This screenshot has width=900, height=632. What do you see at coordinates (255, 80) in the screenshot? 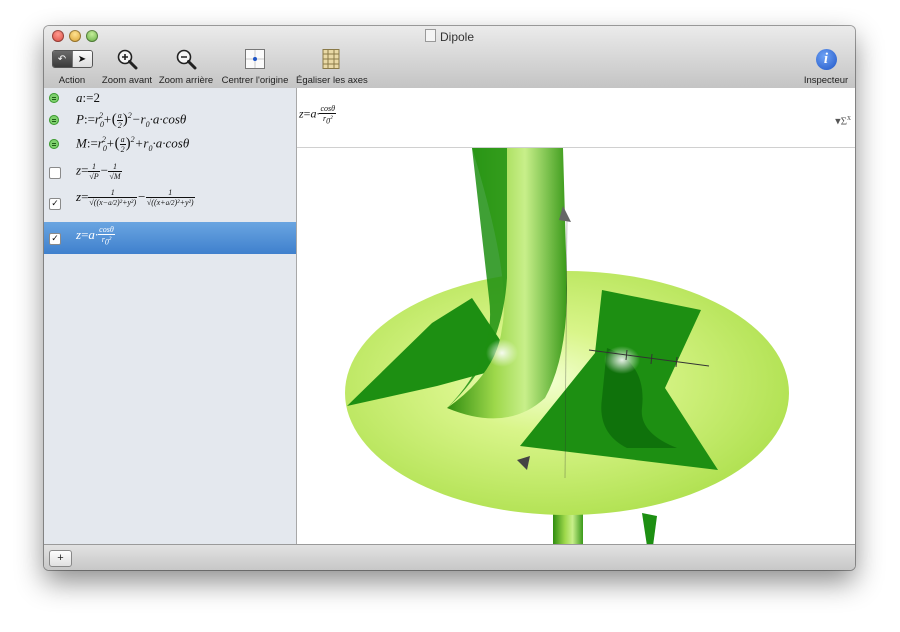
I see `center-origin-label: Centrer l'origine` at bounding box center [255, 80].